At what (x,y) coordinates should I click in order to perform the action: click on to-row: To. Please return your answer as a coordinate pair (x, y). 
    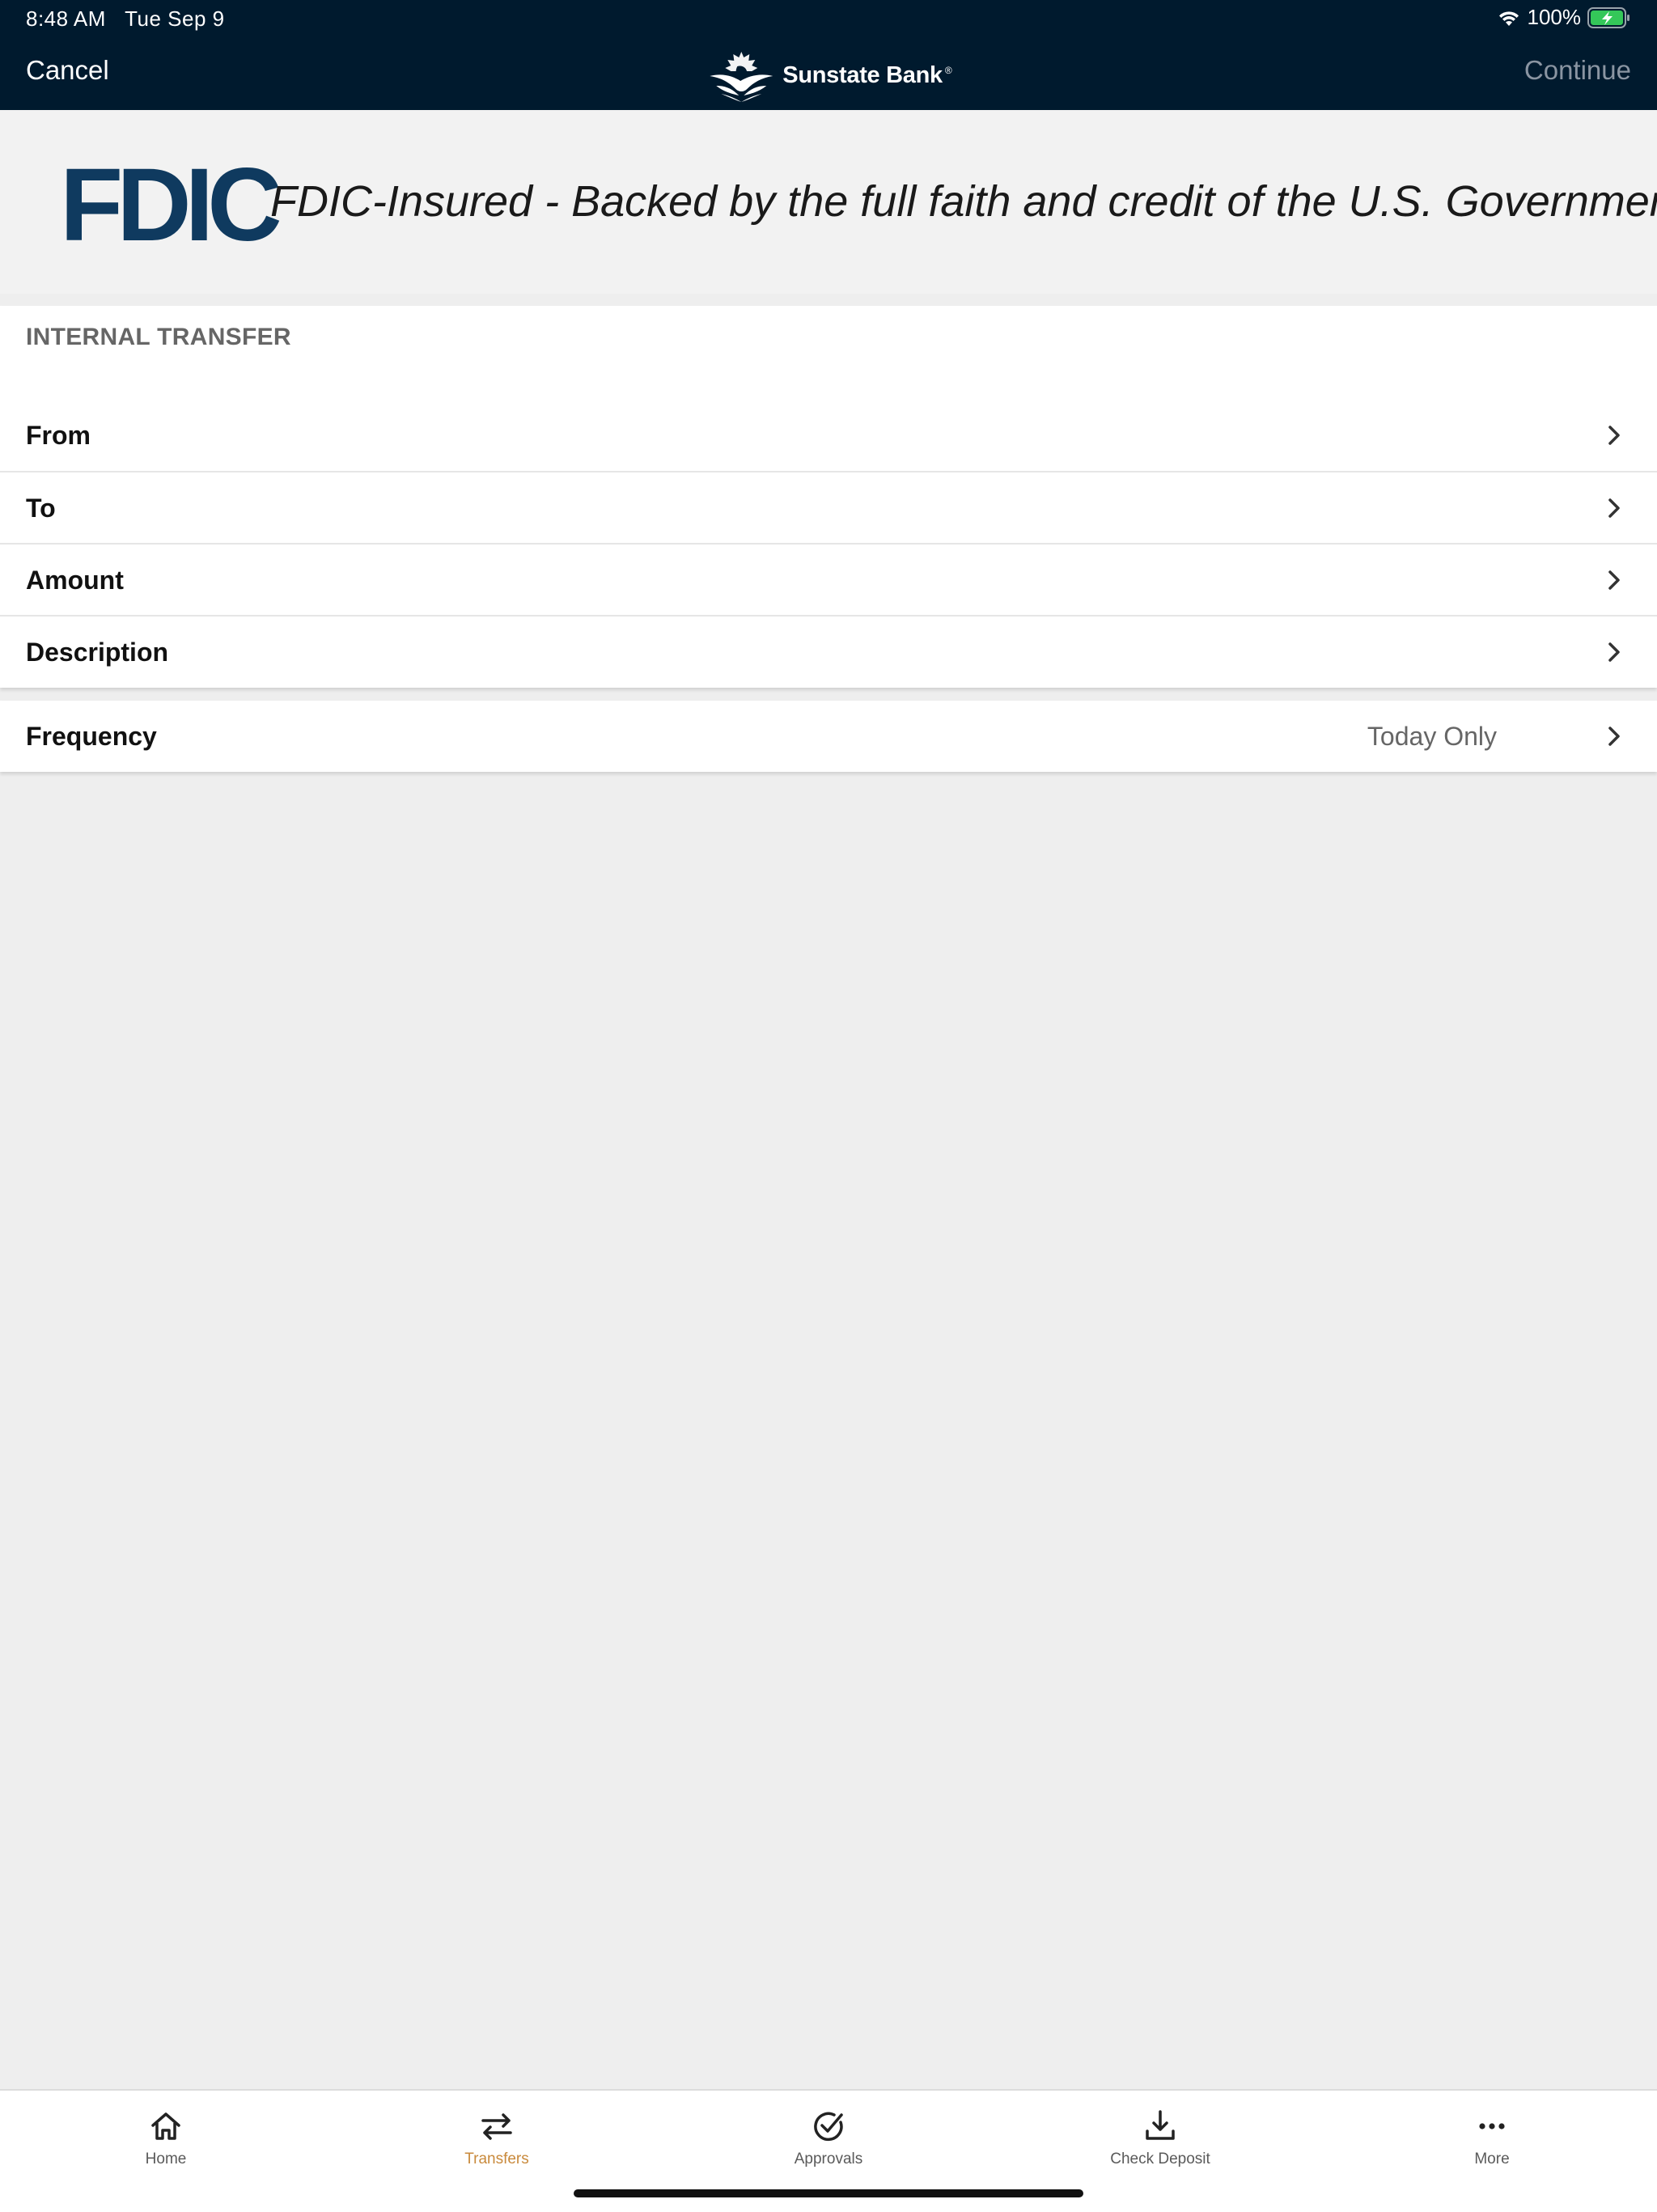
    Looking at the image, I should click on (828, 508).